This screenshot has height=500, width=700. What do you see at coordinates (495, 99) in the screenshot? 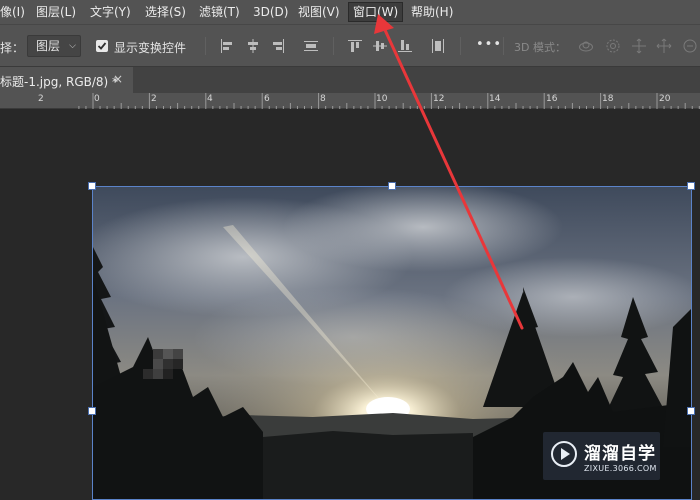
I see `ruler-label: 14` at bounding box center [495, 99].